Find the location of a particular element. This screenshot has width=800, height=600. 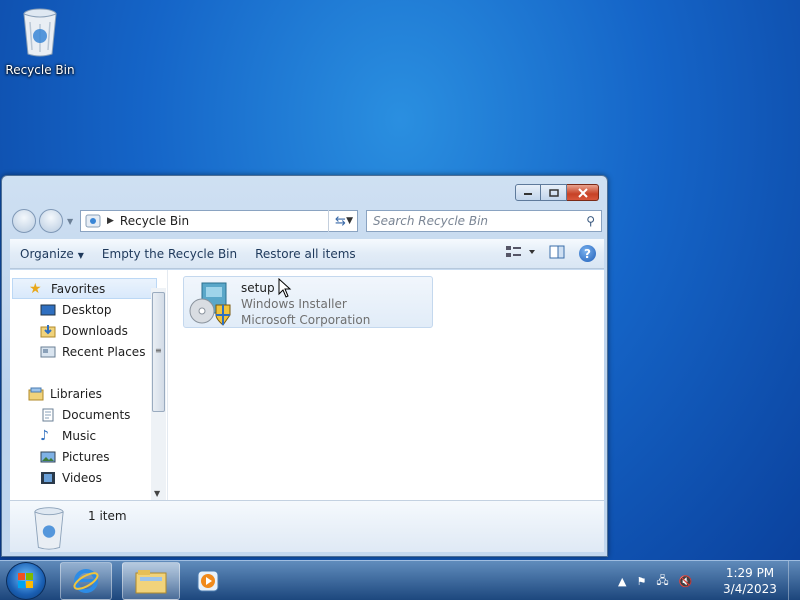

nav-item-libraries: Libraries is located at coordinates (88, 393).